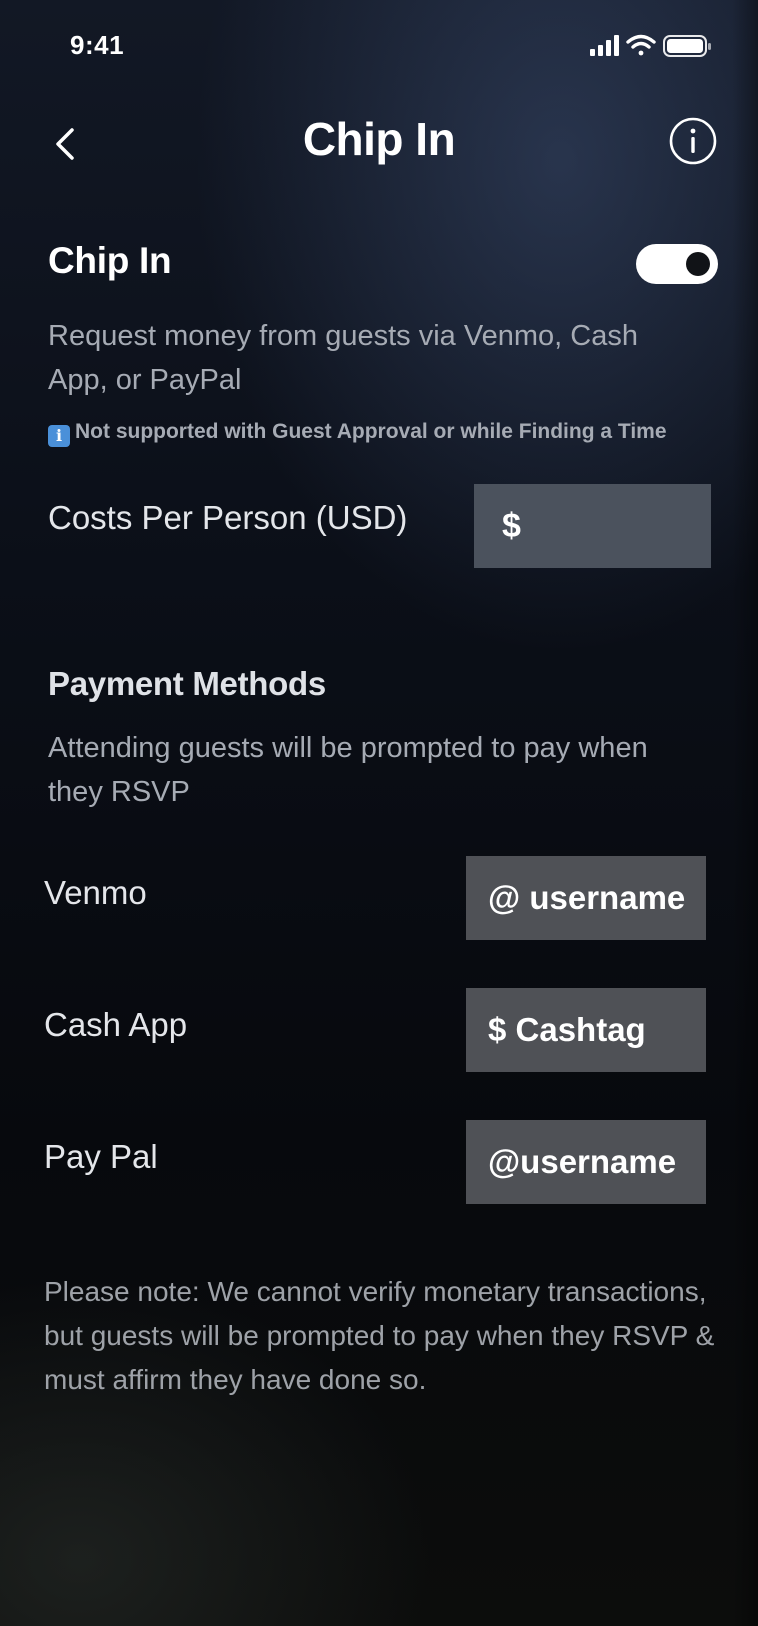 This screenshot has width=758, height=1626. What do you see at coordinates (379, 139) in the screenshot?
I see `page-title: Chip In` at bounding box center [379, 139].